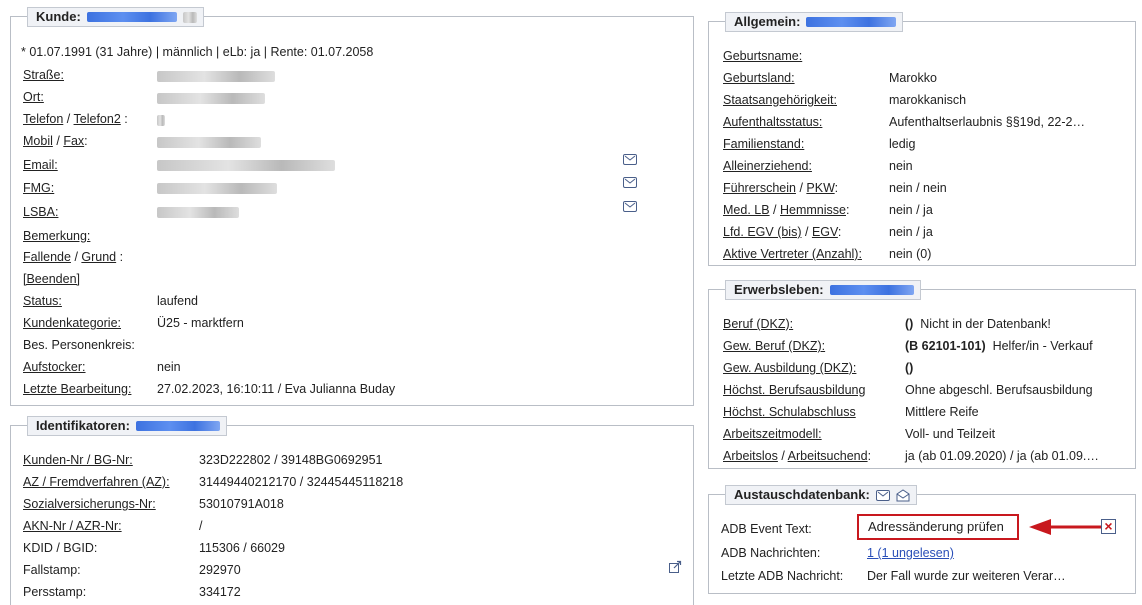 The width and height of the screenshot is (1142, 605). I want to click on hoechst-schulabschluss-value: Mittlere Reife, so click(942, 412).